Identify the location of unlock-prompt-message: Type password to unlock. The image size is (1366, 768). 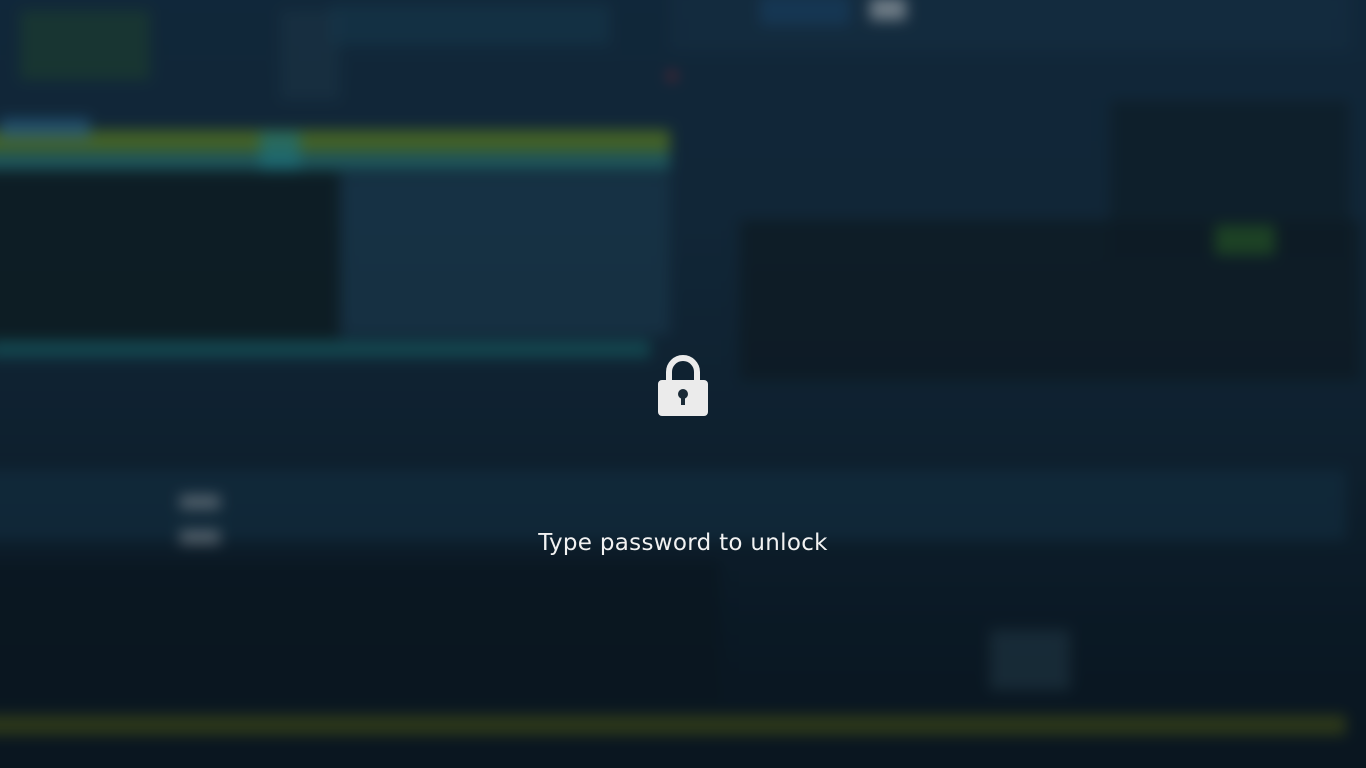
(683, 543).